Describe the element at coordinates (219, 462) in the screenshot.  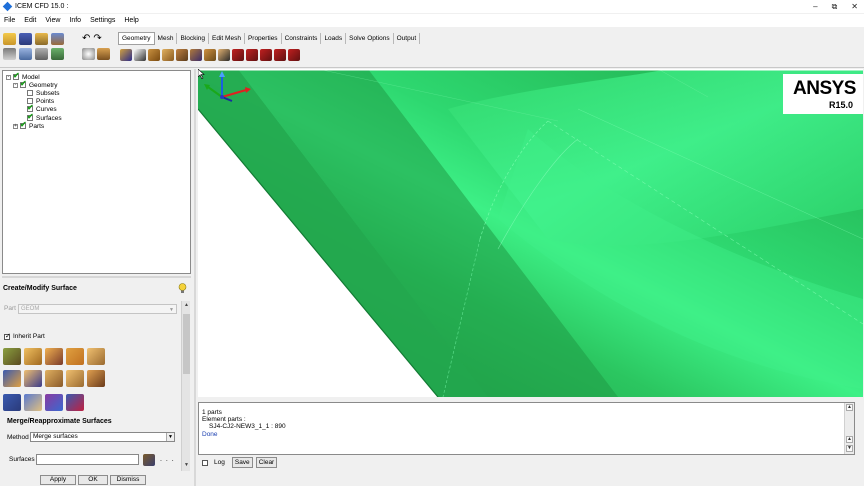
I see `log-label: Log` at that location.